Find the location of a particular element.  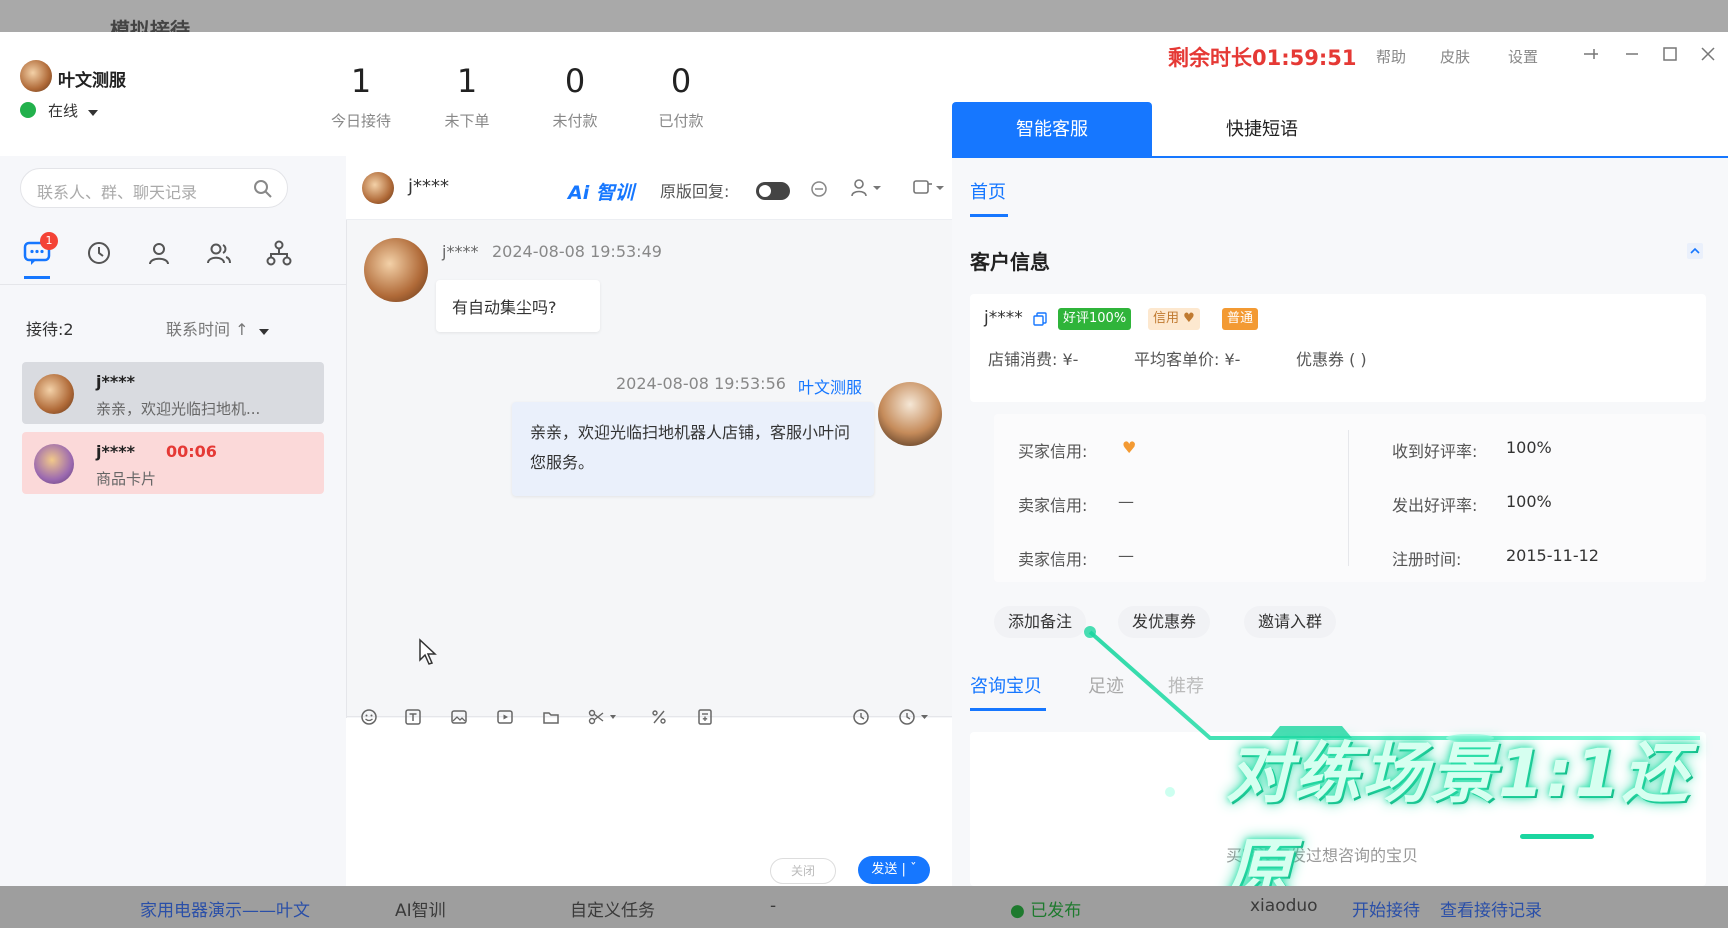

background-cell-owner: xiaoduo is located at coordinates (1284, 906).